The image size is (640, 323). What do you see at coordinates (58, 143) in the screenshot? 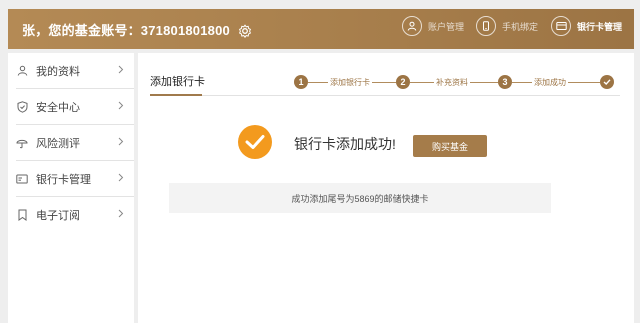
I see `sidebar-item-label: 风险测评` at bounding box center [58, 143].